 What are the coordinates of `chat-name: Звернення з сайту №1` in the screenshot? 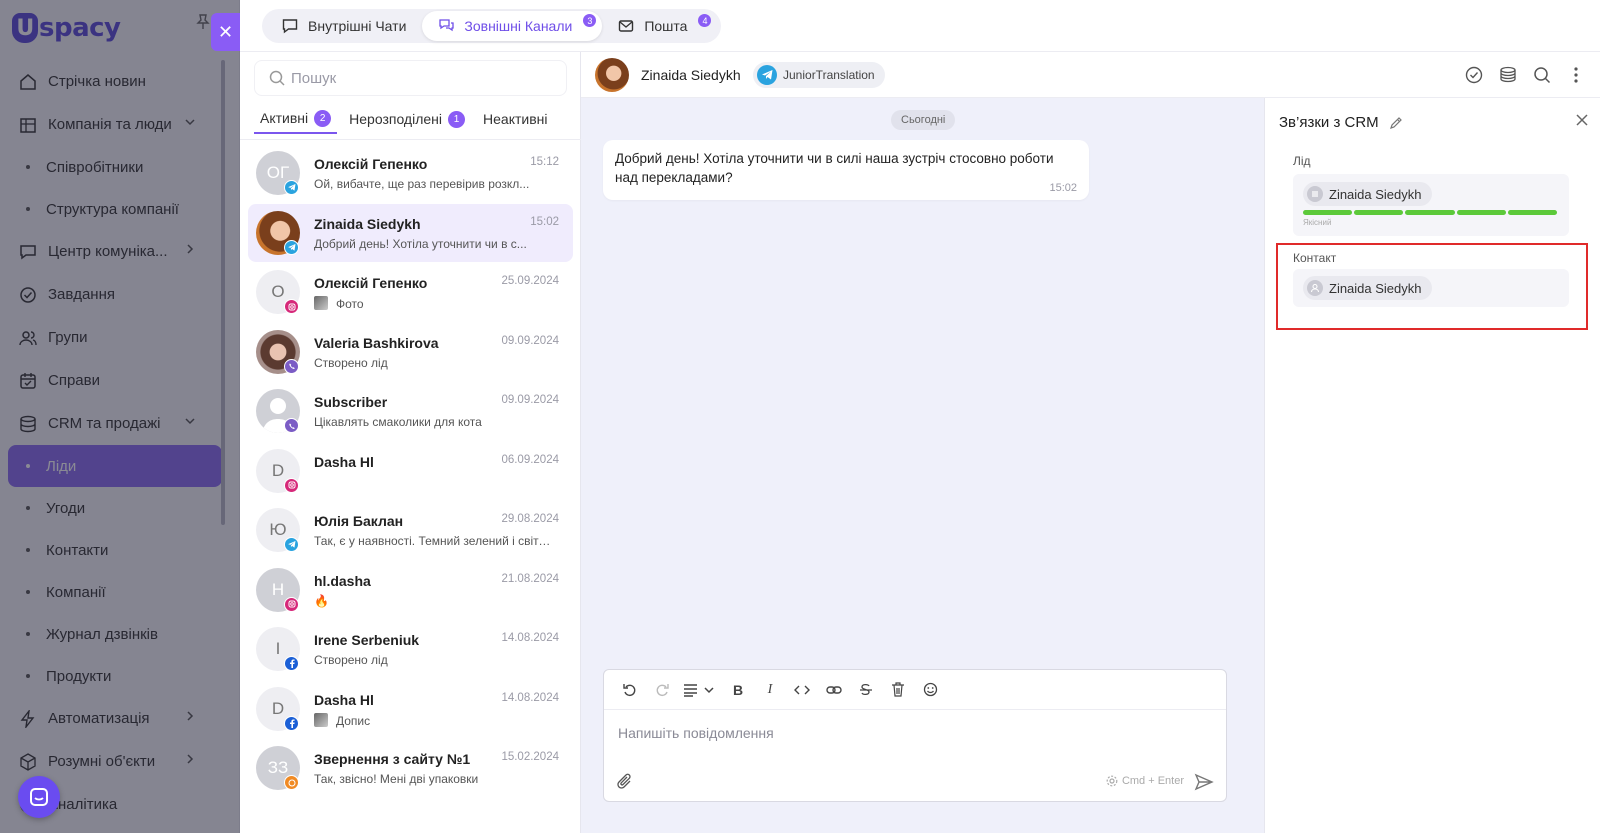 It's located at (392, 759).